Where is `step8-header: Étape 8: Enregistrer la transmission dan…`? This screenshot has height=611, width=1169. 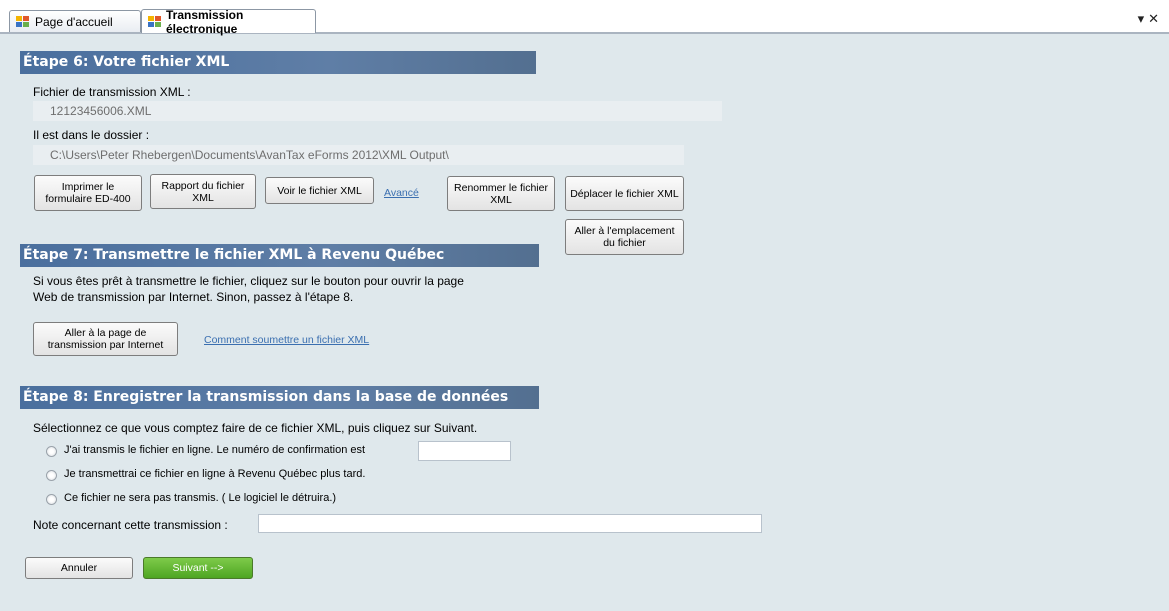
step8-header: Étape 8: Enregistrer la transmission dan… is located at coordinates (279, 397).